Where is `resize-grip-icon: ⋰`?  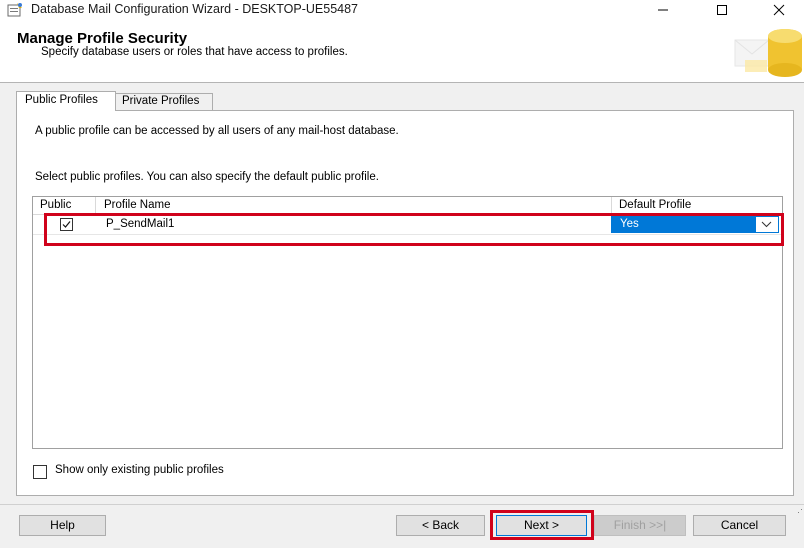 resize-grip-icon: ⋰ is located at coordinates (800, 509).